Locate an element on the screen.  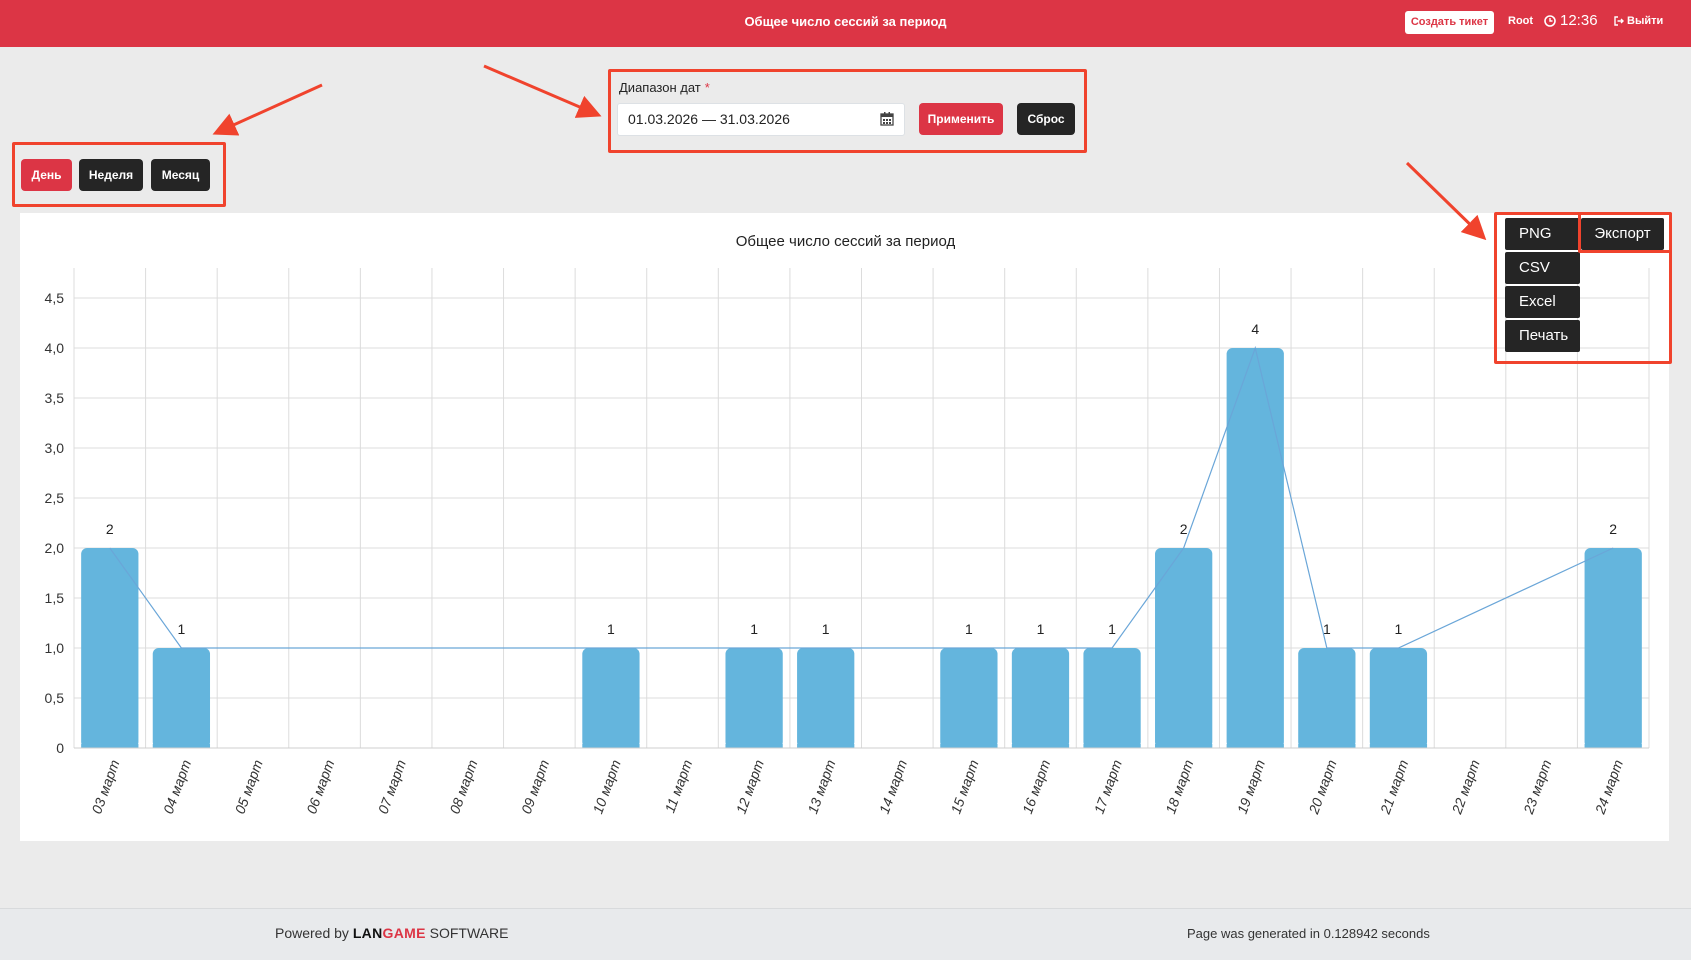
x-tick-label: 12 март is located at coordinates (750, 786).